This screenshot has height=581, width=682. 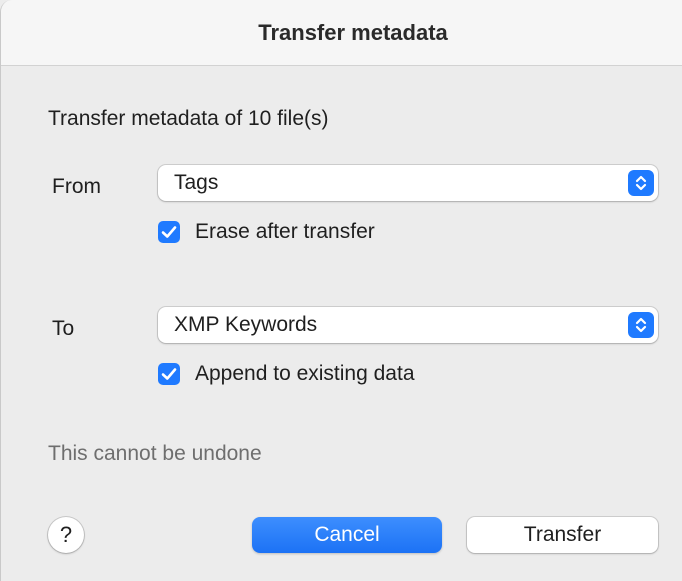 What do you see at coordinates (155, 453) in the screenshot?
I see `warning-text: This cannot be undone` at bounding box center [155, 453].